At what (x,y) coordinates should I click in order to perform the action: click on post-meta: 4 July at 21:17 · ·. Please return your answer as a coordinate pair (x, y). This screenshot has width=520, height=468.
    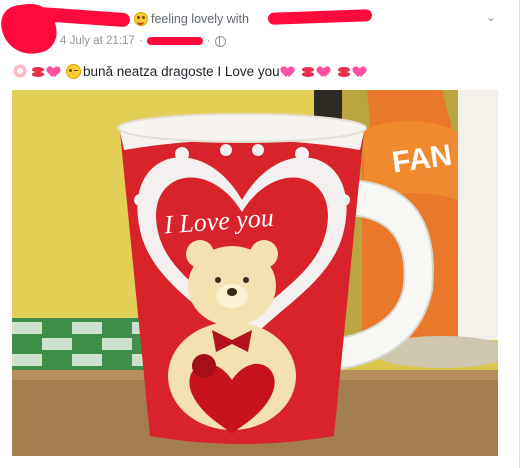
    Looking at the image, I should click on (143, 41).